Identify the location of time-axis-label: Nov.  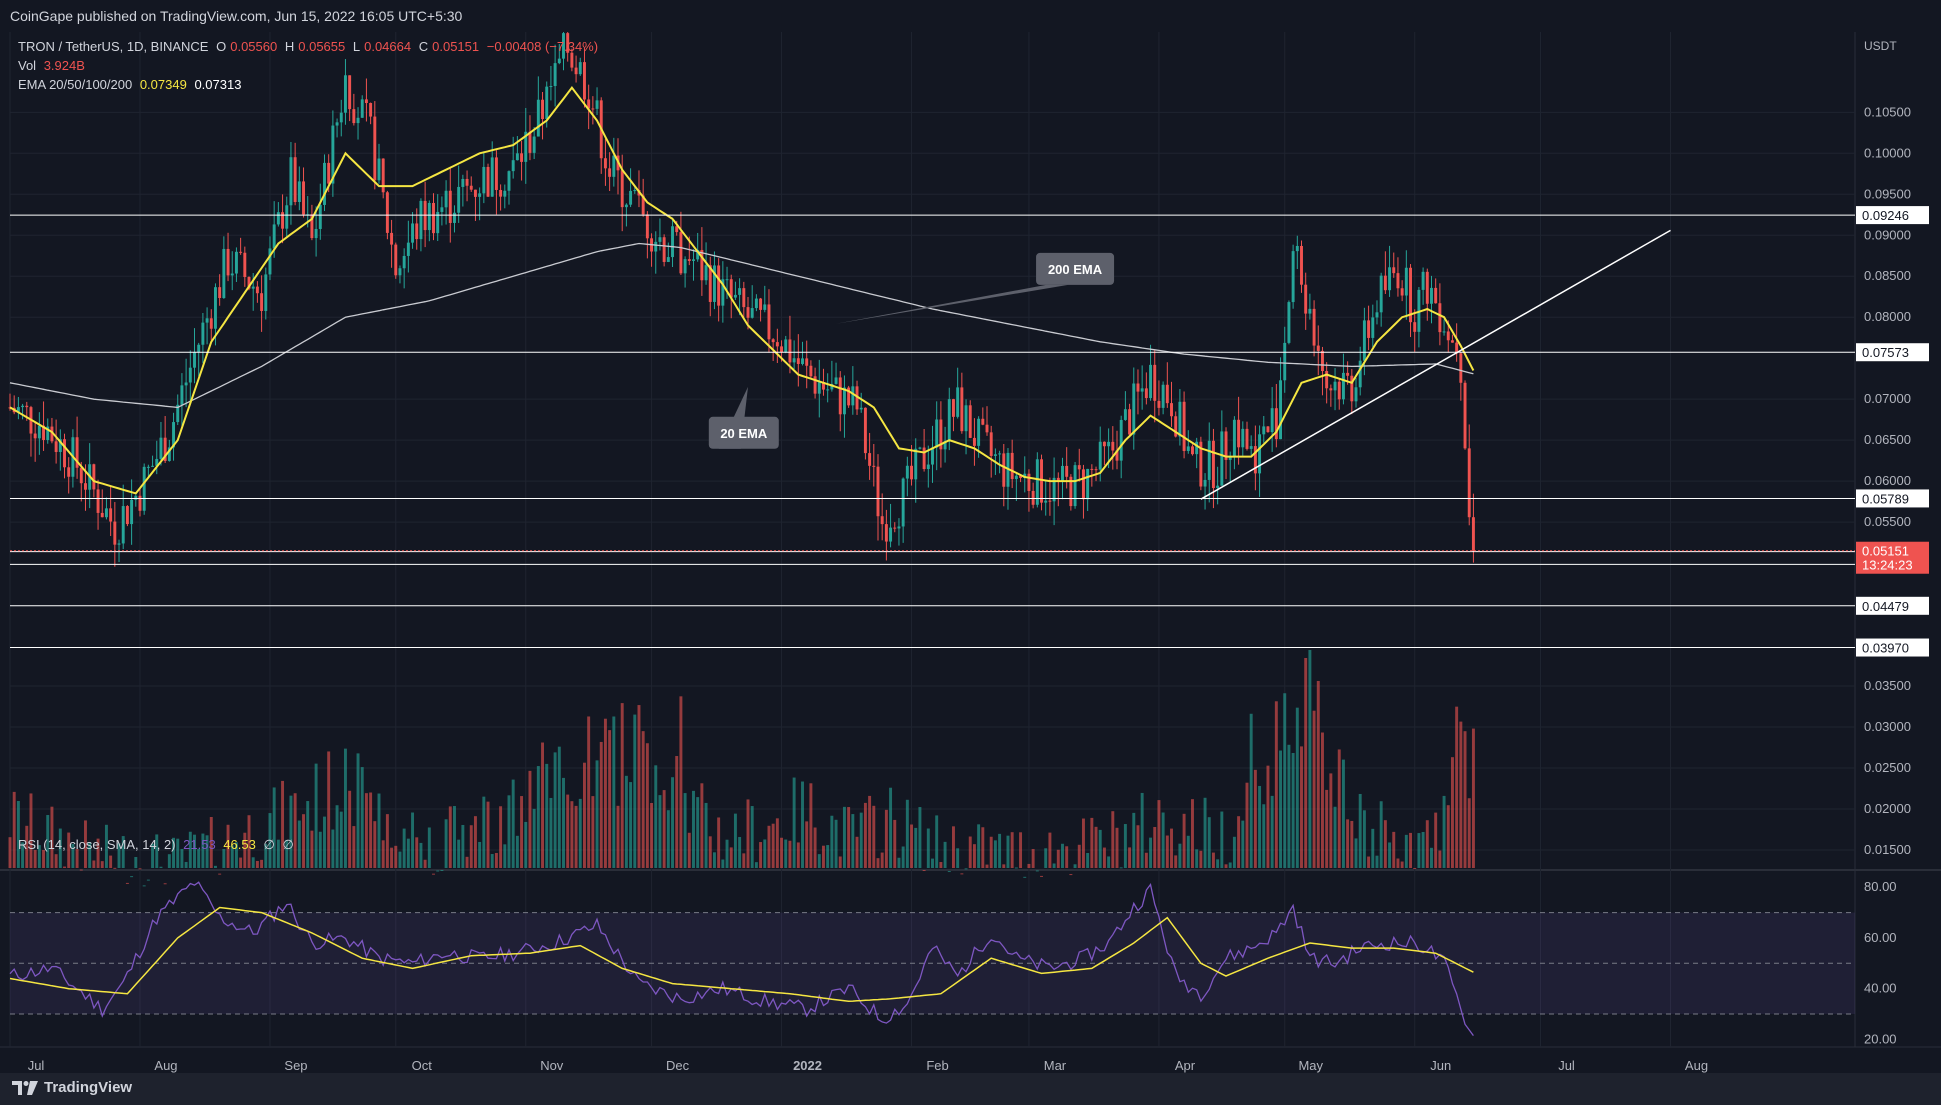
(552, 1065).